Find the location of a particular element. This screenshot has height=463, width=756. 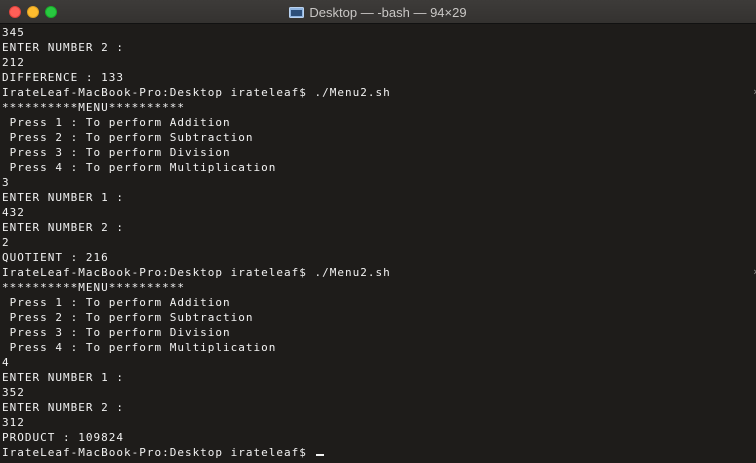

shell-prompt: IrateLeaf-MacBook-Pro:Desktop irateleaf$ is located at coordinates (158, 452).